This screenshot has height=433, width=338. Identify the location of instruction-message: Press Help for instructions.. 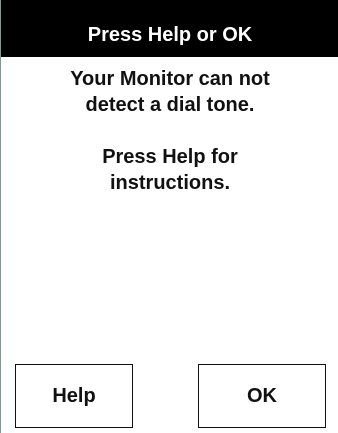
(169, 170).